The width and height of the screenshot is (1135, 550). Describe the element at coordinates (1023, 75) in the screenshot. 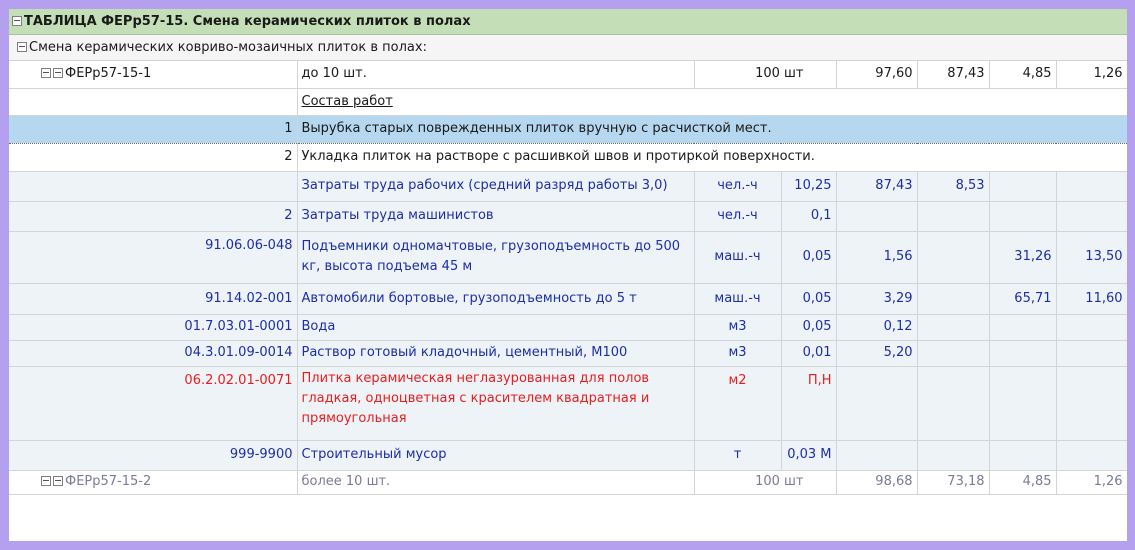

I see `item-value-3: 4,85` at that location.